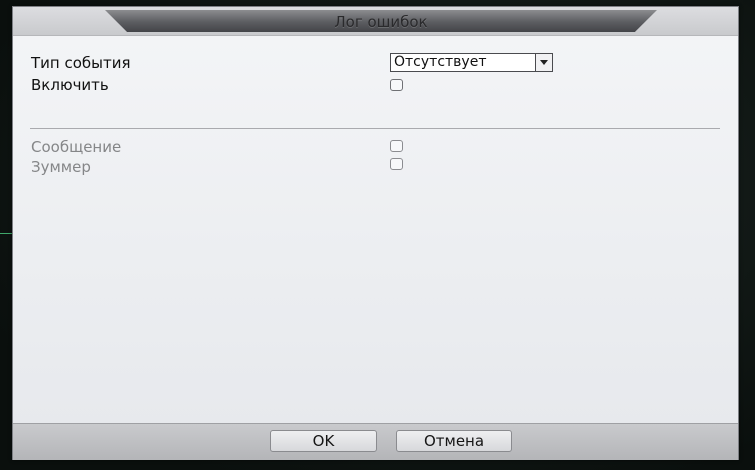 The width and height of the screenshot is (755, 470). I want to click on event-type-select: Отсутствует, so click(471, 62).